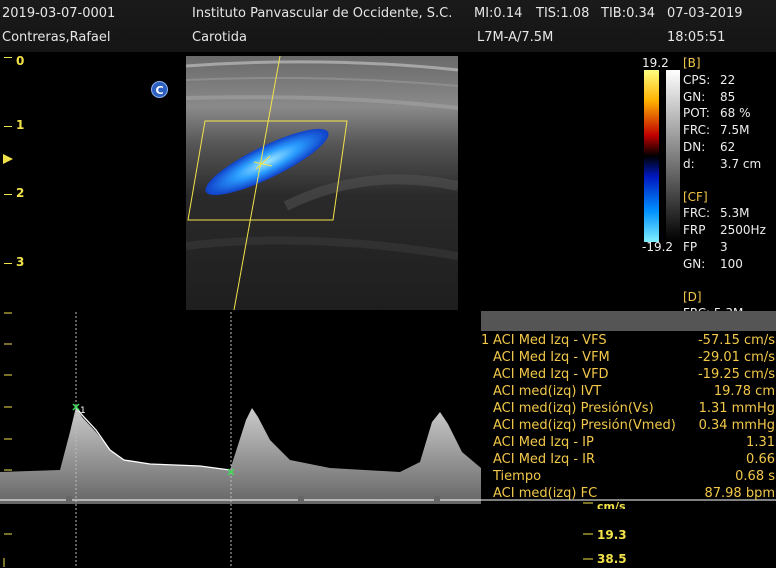 This screenshot has width=776, height=568. Describe the element at coordinates (612, 535) in the screenshot. I see `velocity-scale-1: 19.3` at that location.